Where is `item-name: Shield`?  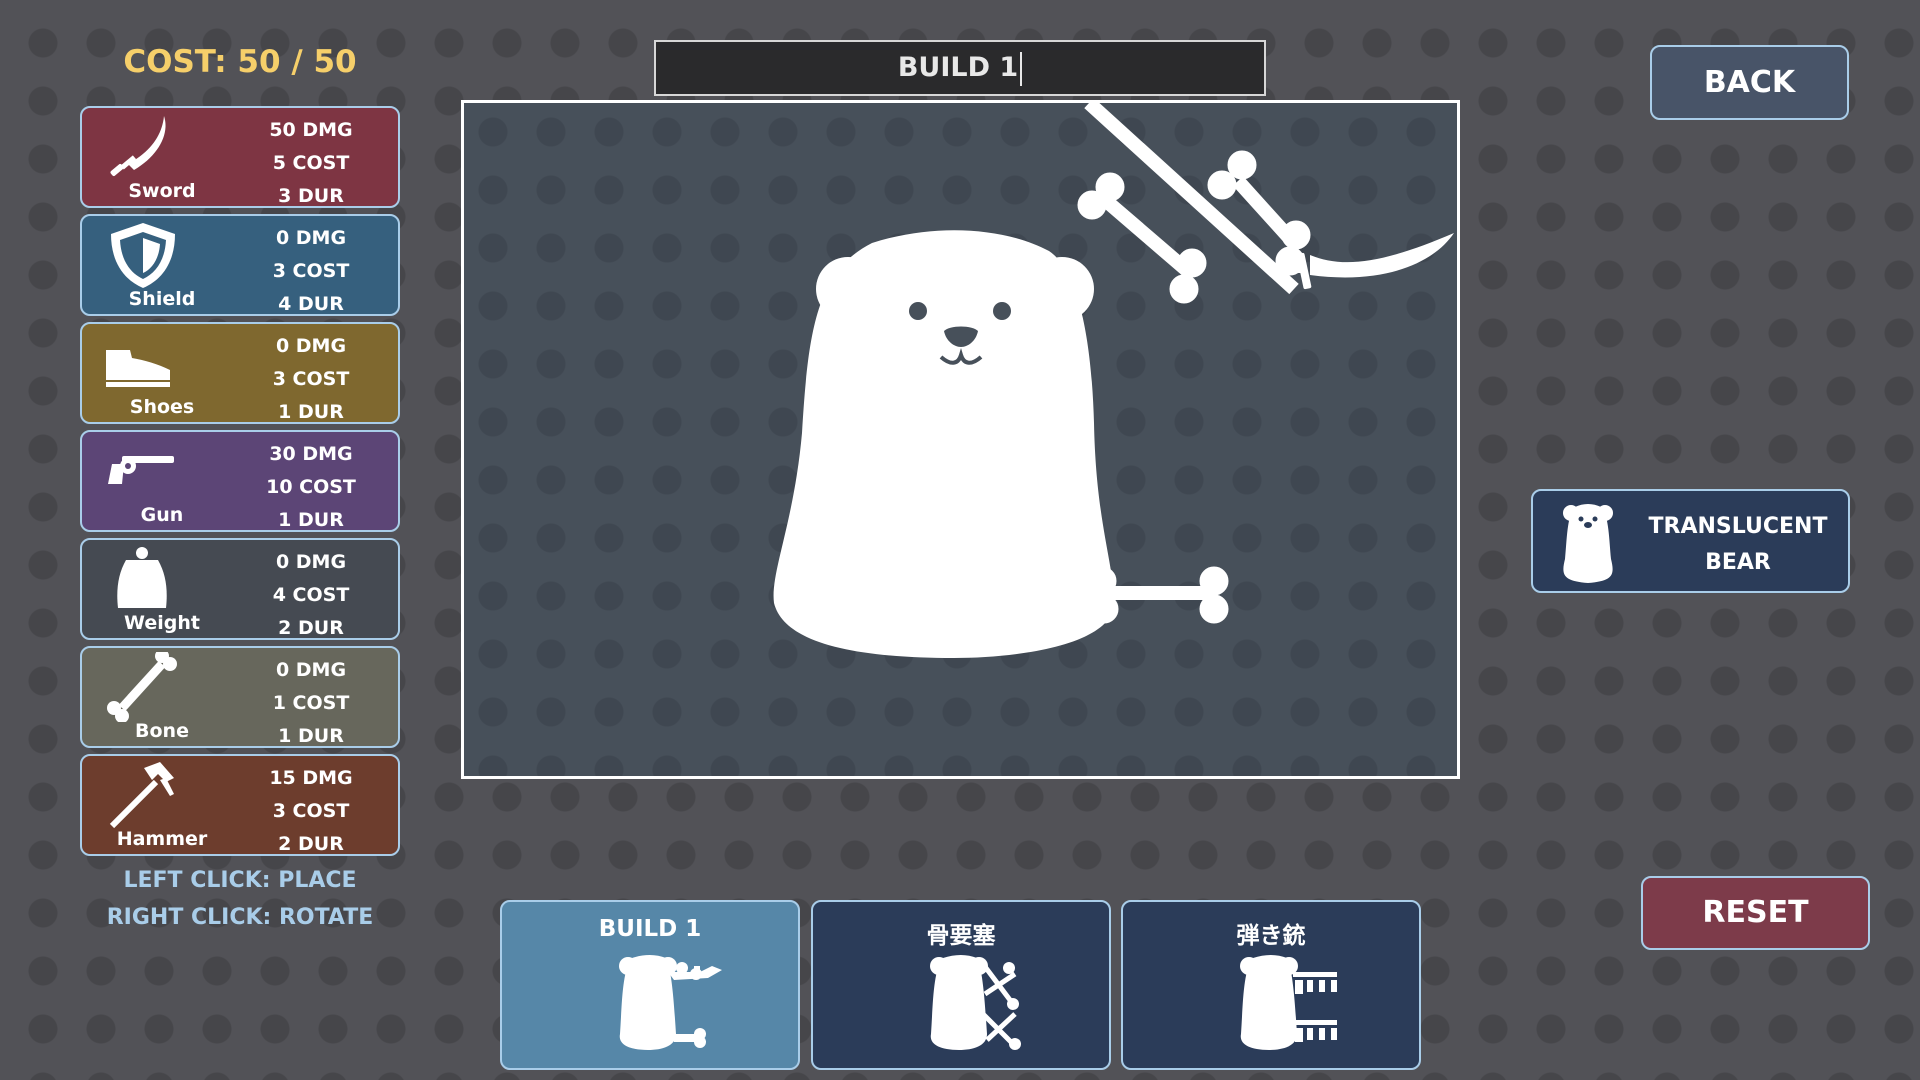
item-name: Shield is located at coordinates (162, 299).